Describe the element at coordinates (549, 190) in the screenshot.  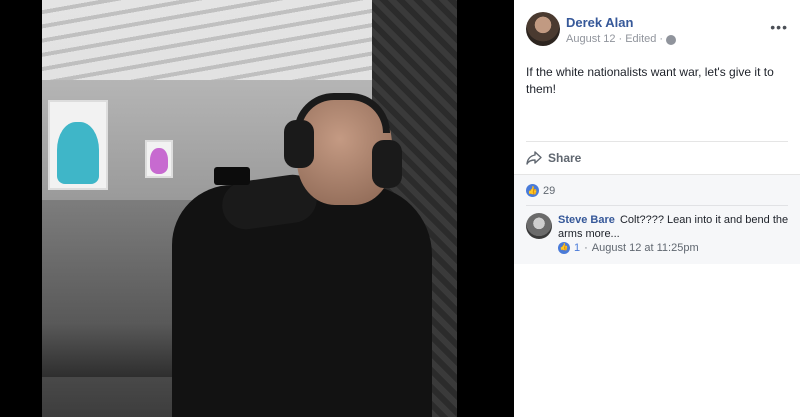
I see `like-count: 29` at that location.